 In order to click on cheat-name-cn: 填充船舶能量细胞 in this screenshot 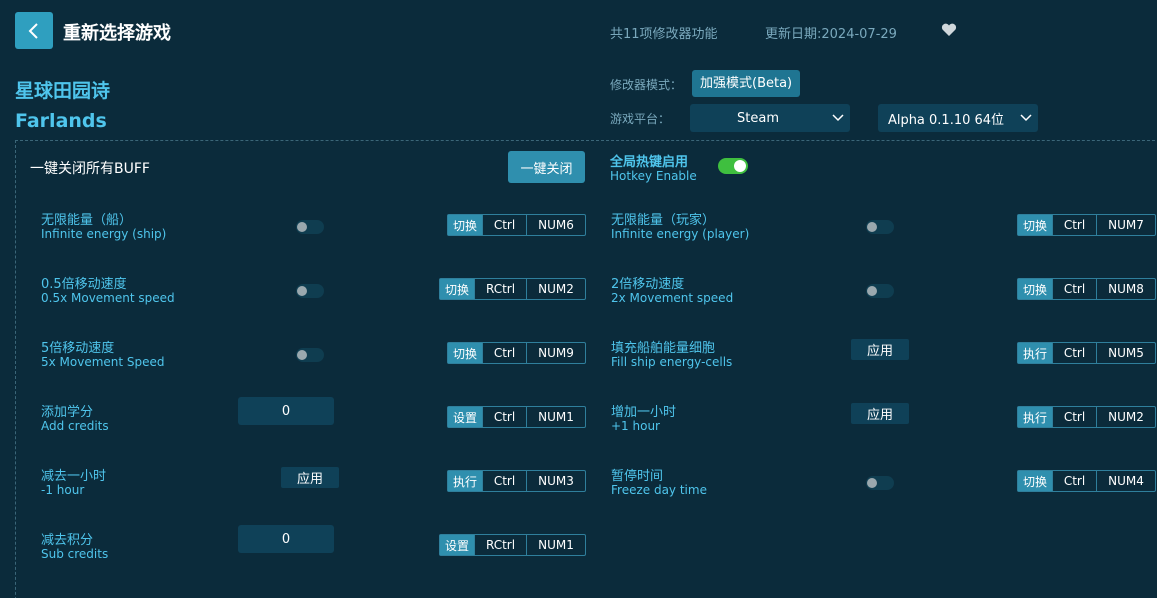, I will do `click(663, 348)`.